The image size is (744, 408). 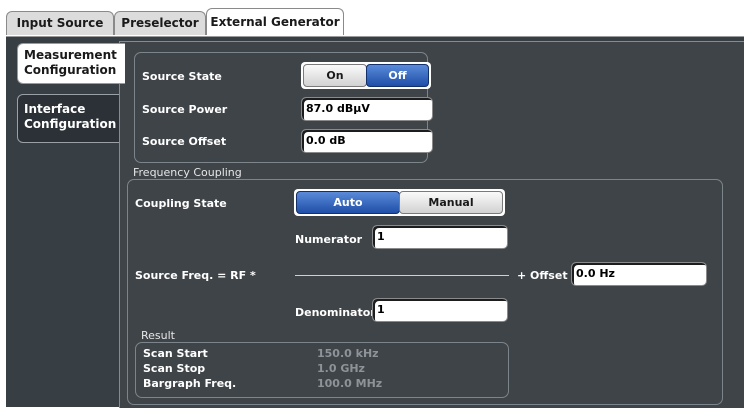 I want to click on offset-label: + Offset, so click(x=542, y=275).